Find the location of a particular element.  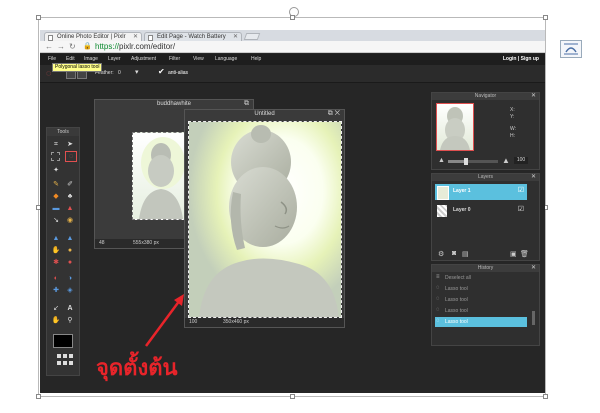

scrollbar is located at coordinates (533, 318).